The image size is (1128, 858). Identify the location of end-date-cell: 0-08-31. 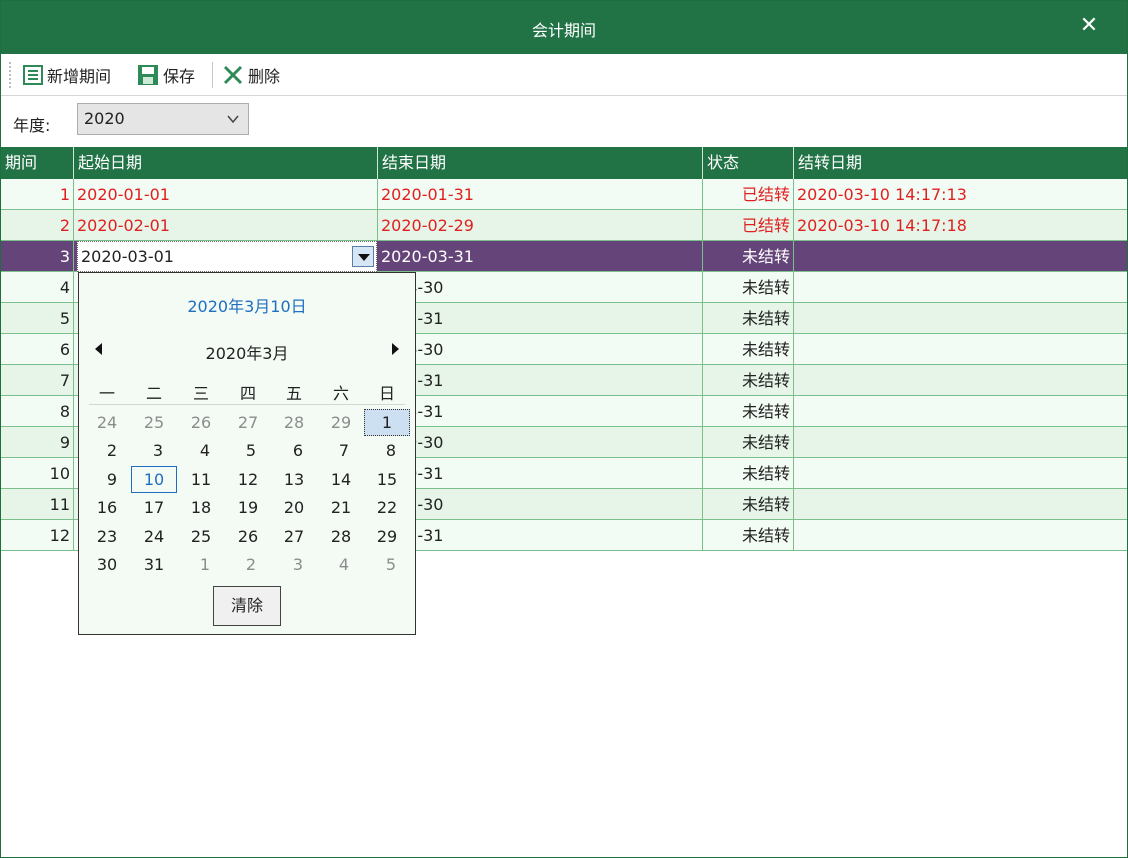
(540, 411).